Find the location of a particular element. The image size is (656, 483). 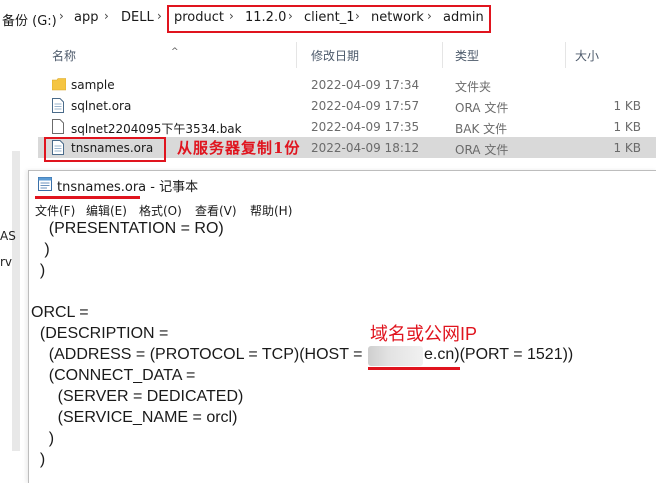

notepad-title: tnsnames.ora - 记事本 is located at coordinates (127, 185).